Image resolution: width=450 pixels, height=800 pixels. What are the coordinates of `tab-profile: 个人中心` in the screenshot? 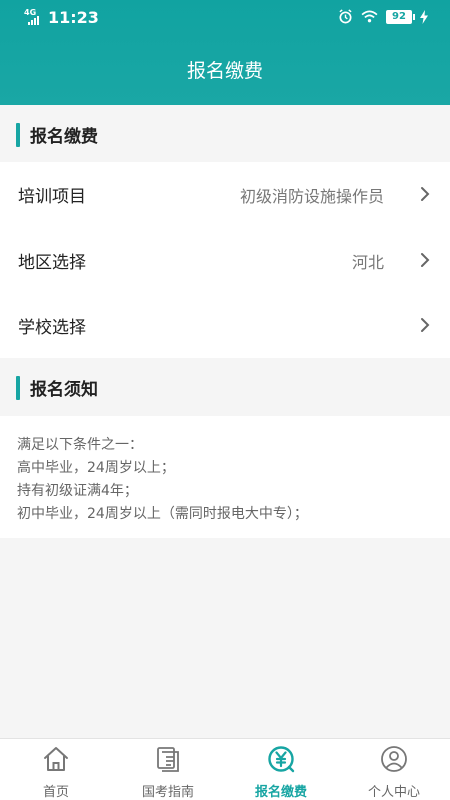 It's located at (394, 769).